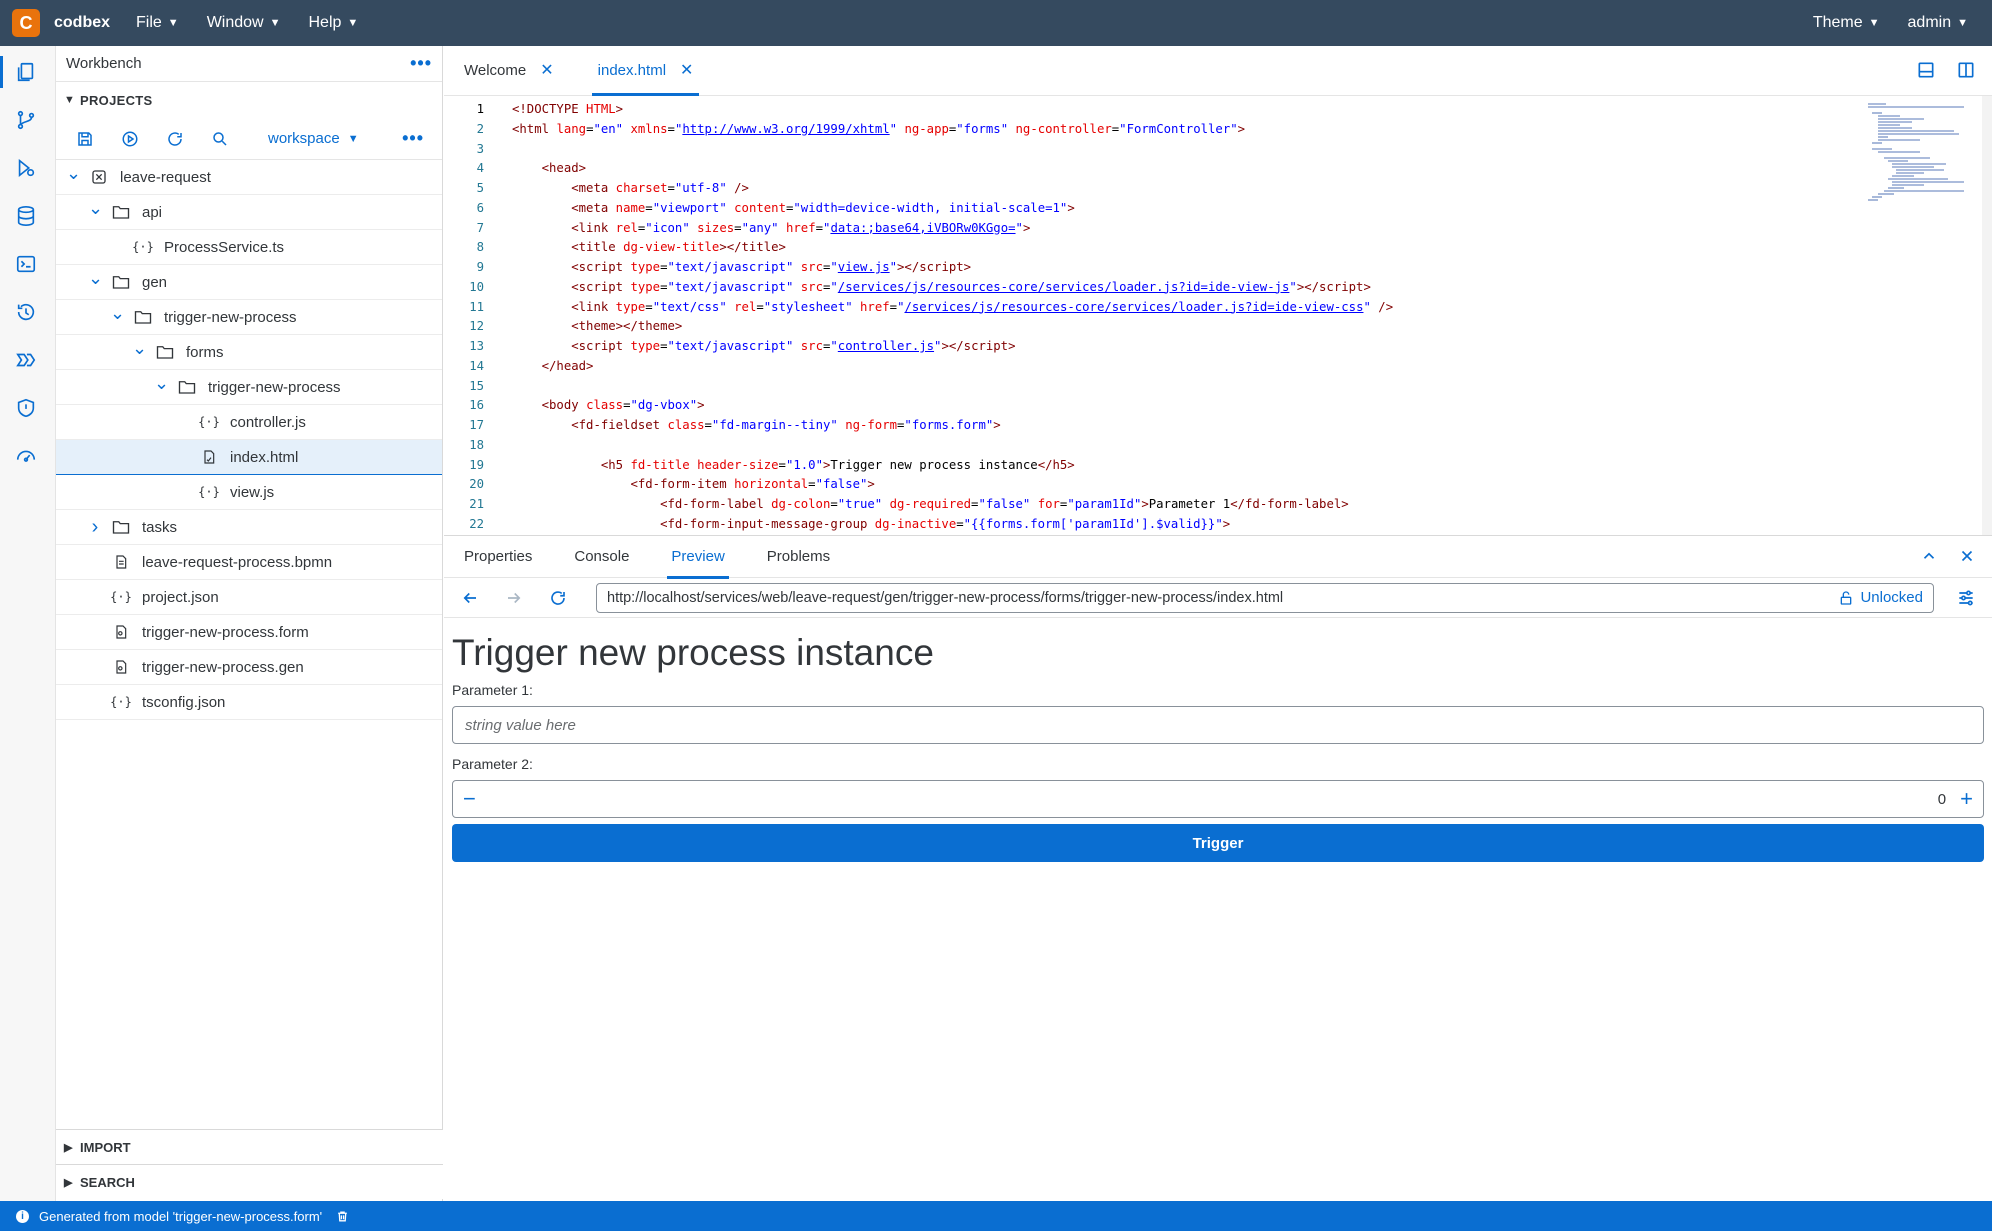 The width and height of the screenshot is (1992, 1231). Describe the element at coordinates (249, 100) in the screenshot. I see `projects-section-header: ▼ PROJECTS` at that location.